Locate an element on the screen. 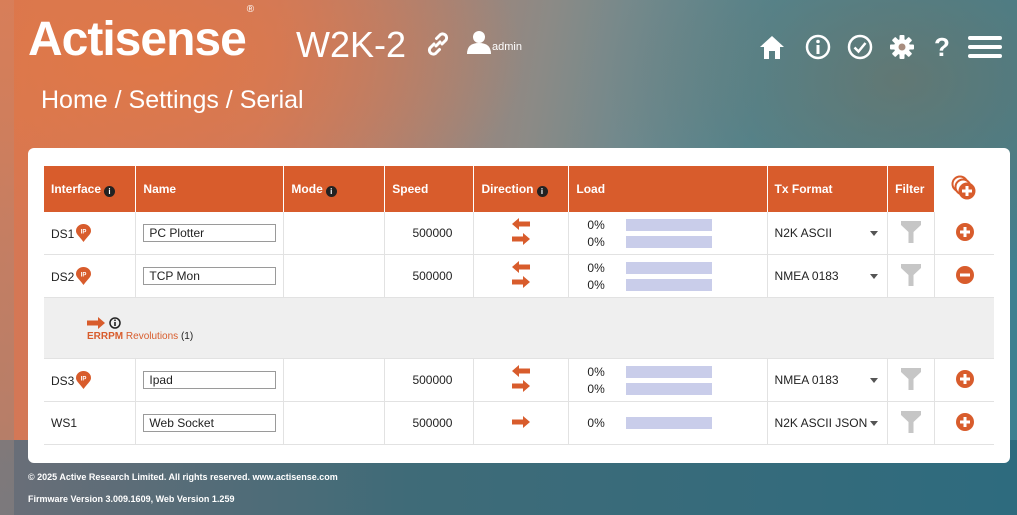 The image size is (1017, 515). home-icon is located at coordinates (772, 47).